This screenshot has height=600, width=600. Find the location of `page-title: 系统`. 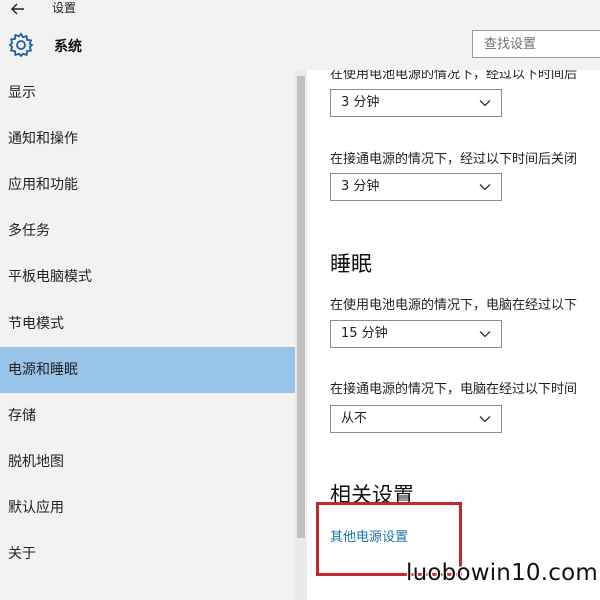

page-title: 系统 is located at coordinates (68, 47).